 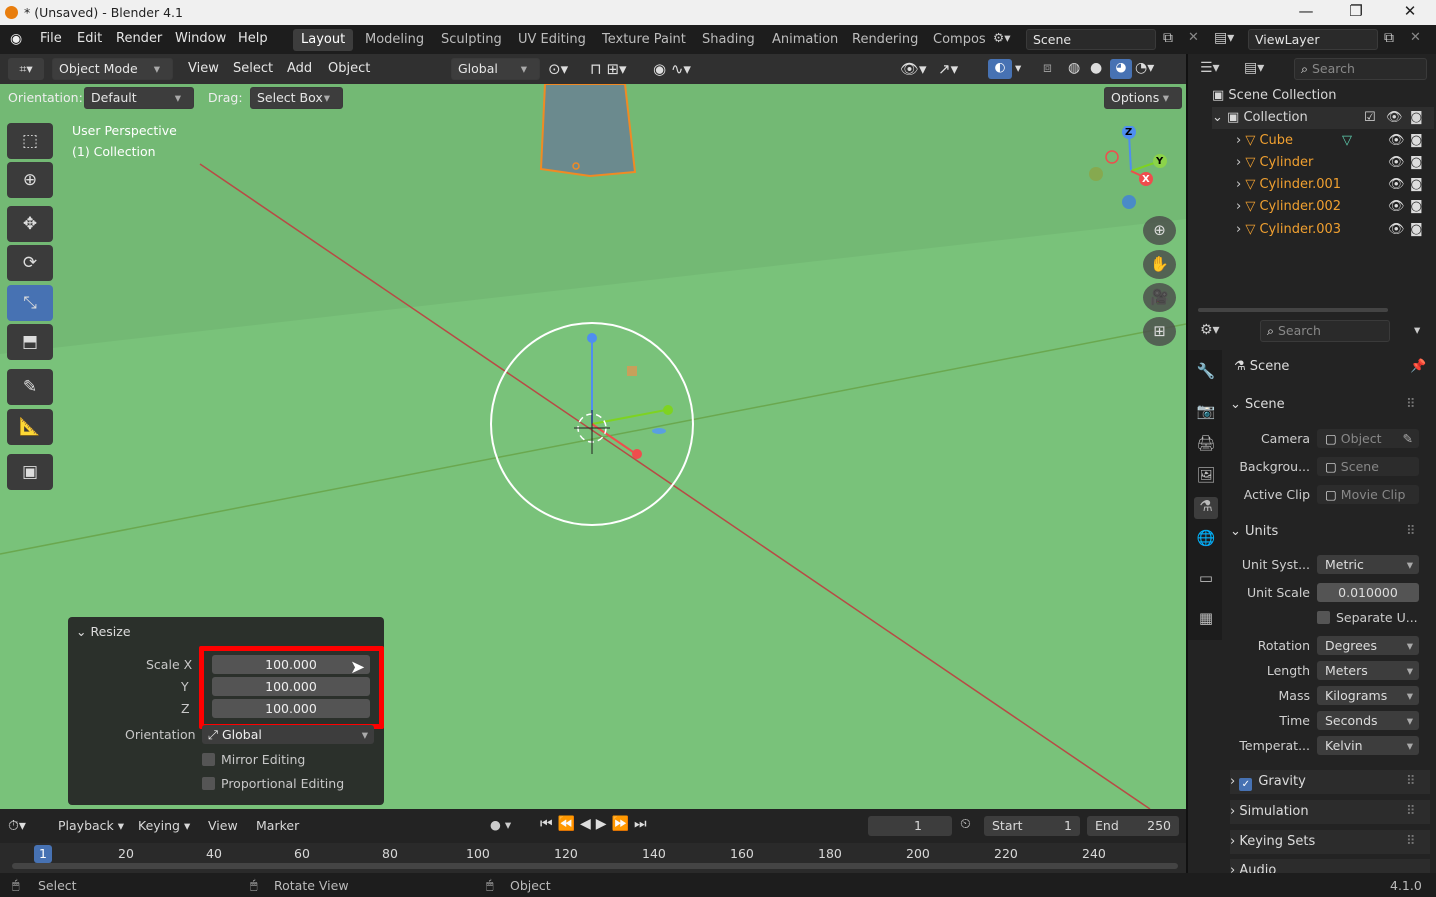 What do you see at coordinates (805, 40) in the screenshot?
I see `tab-animation: Animation` at bounding box center [805, 40].